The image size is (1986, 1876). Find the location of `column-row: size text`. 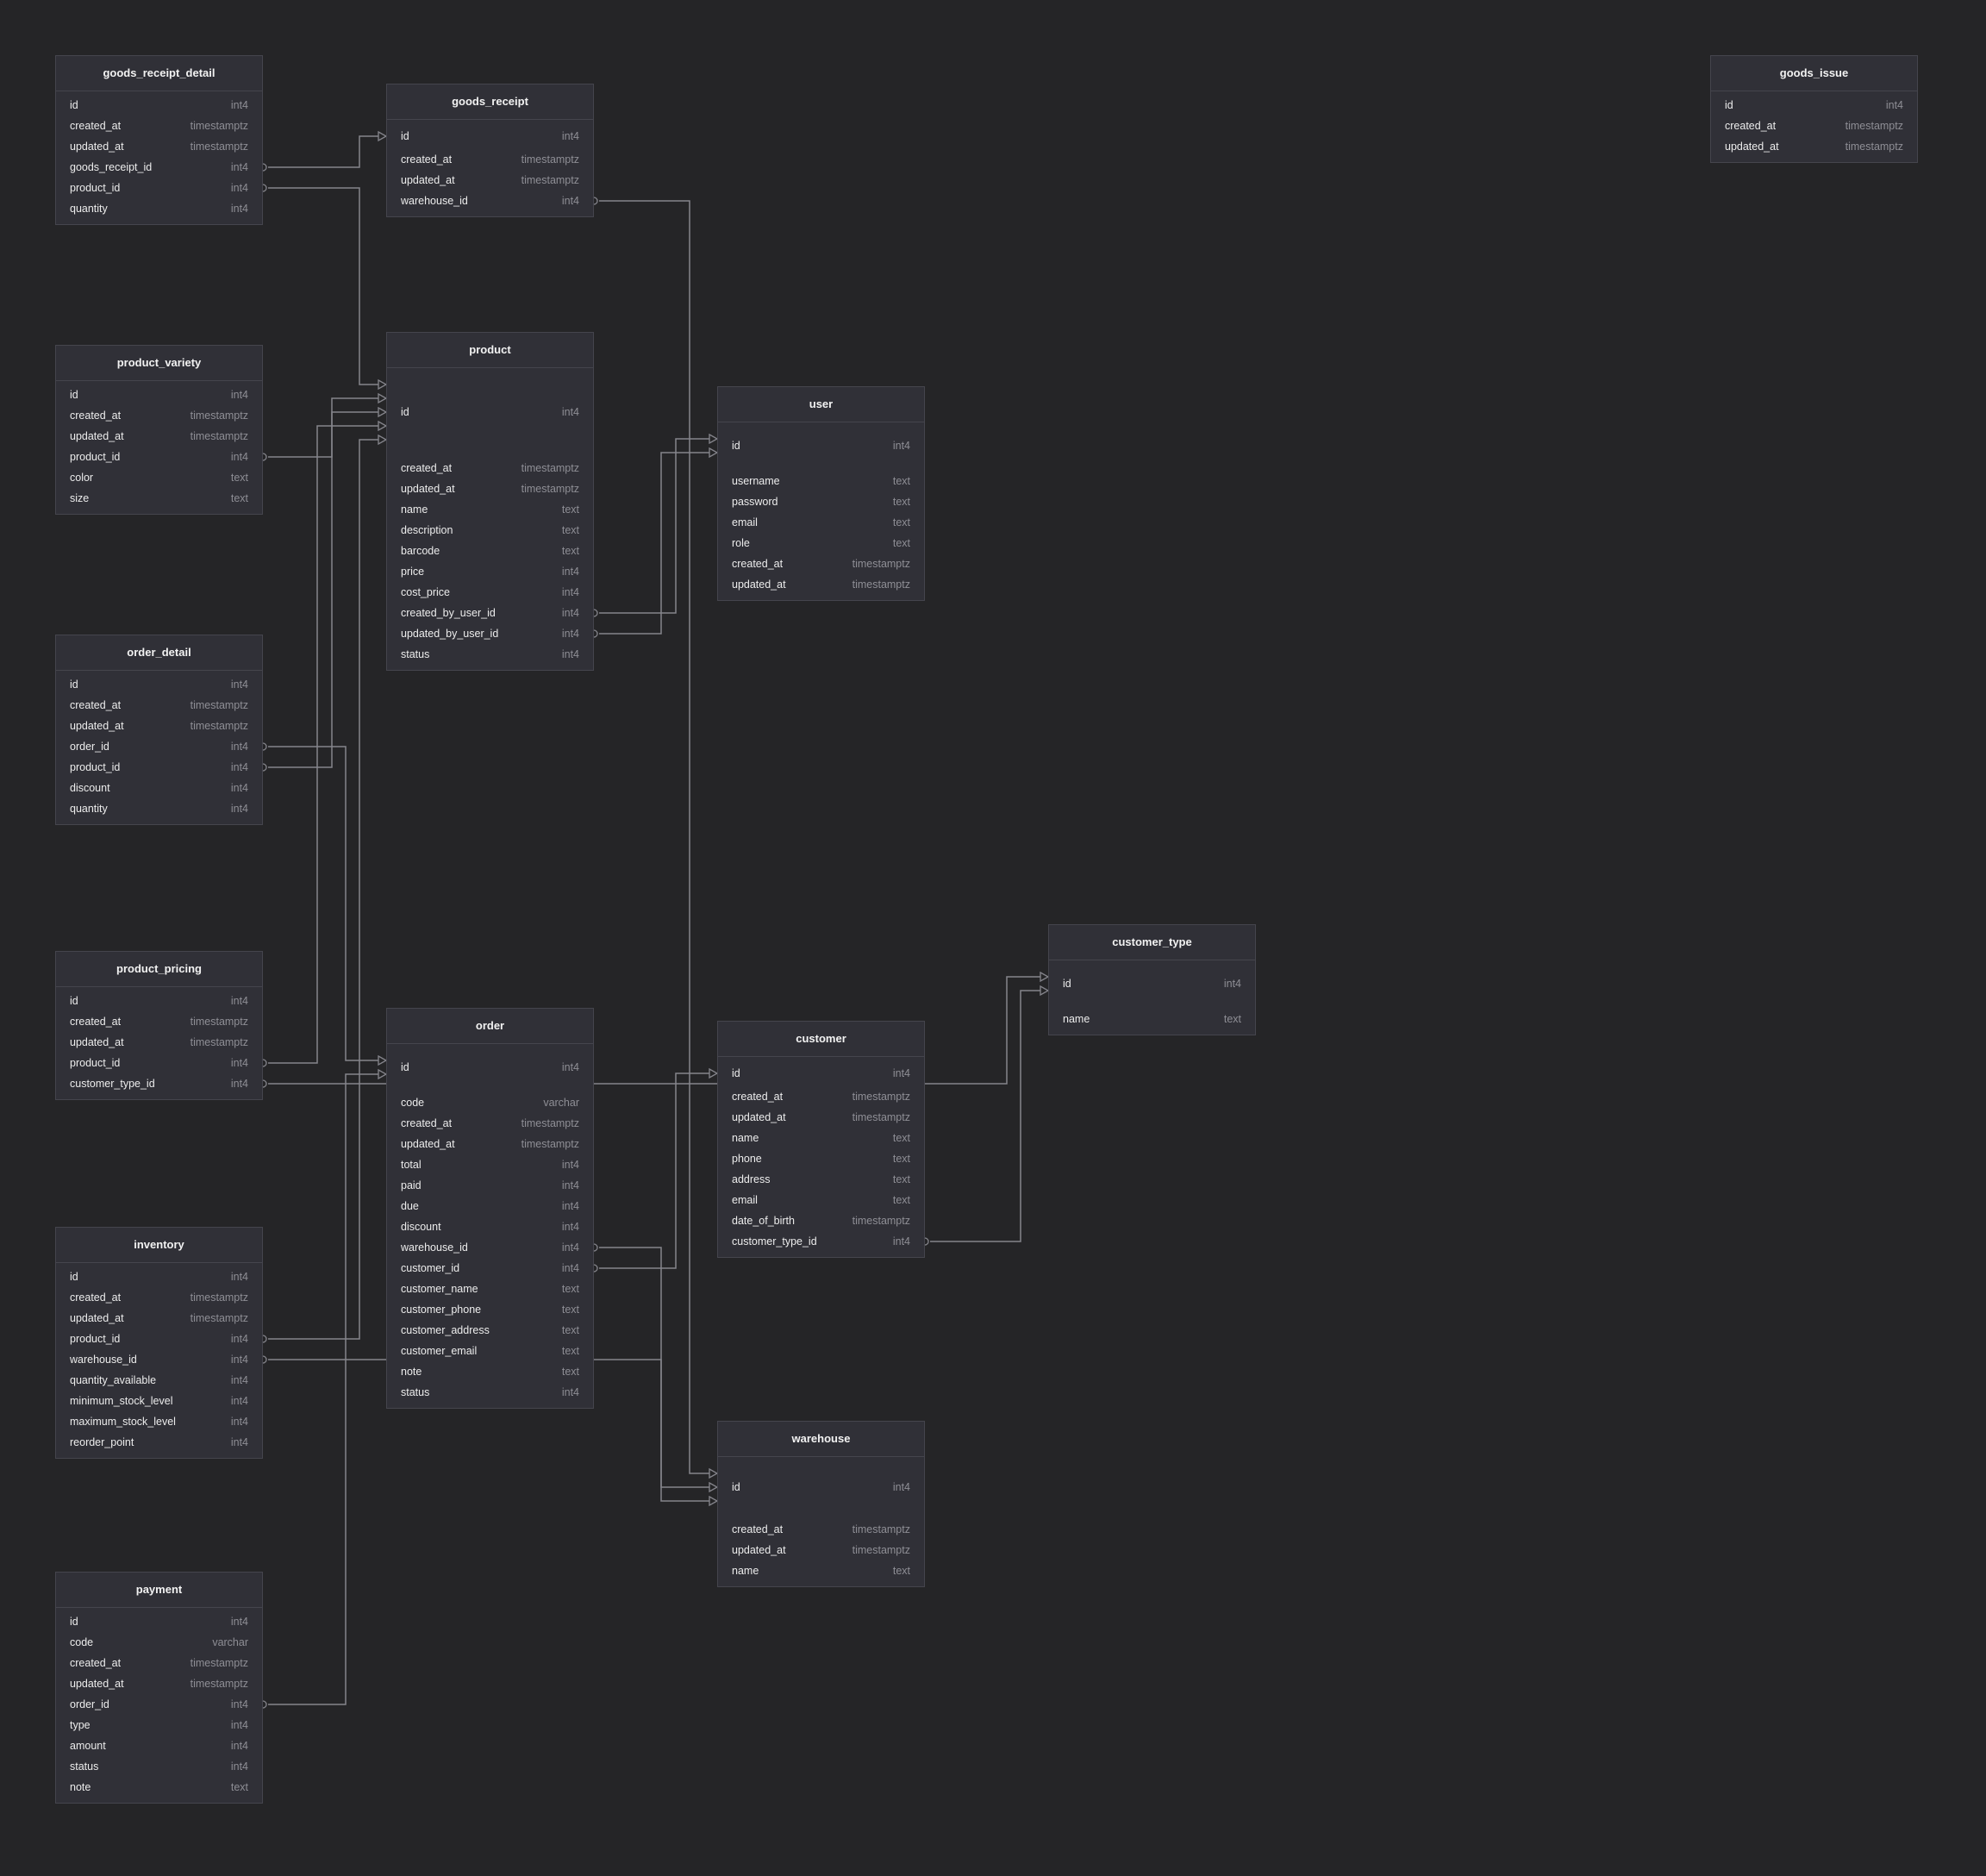

column-row: size text is located at coordinates (159, 499).